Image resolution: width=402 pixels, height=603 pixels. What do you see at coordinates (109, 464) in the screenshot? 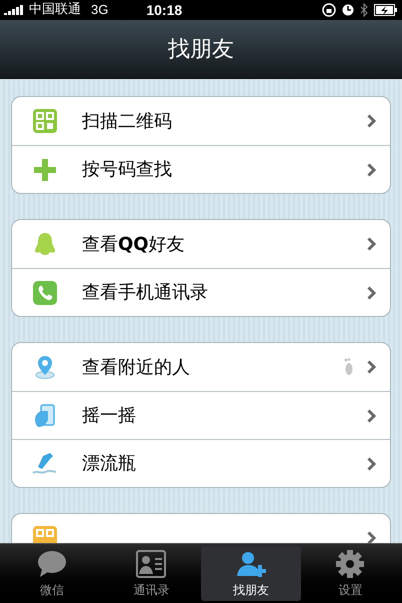
I see `item-label: 漂流瓶` at bounding box center [109, 464].